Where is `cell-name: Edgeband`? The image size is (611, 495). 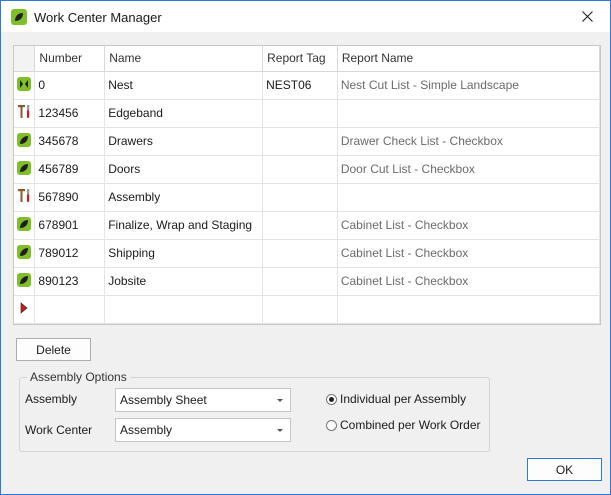 cell-name: Edgeband is located at coordinates (184, 113).